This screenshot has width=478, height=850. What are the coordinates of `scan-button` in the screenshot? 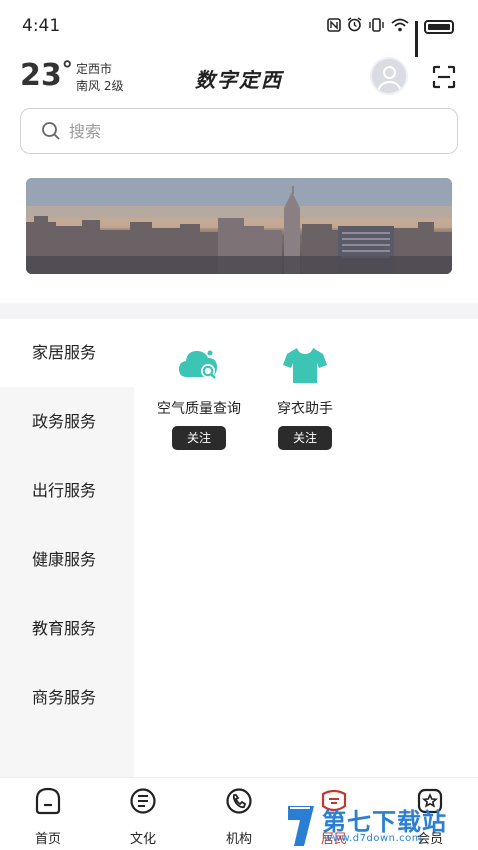 It's located at (444, 77).